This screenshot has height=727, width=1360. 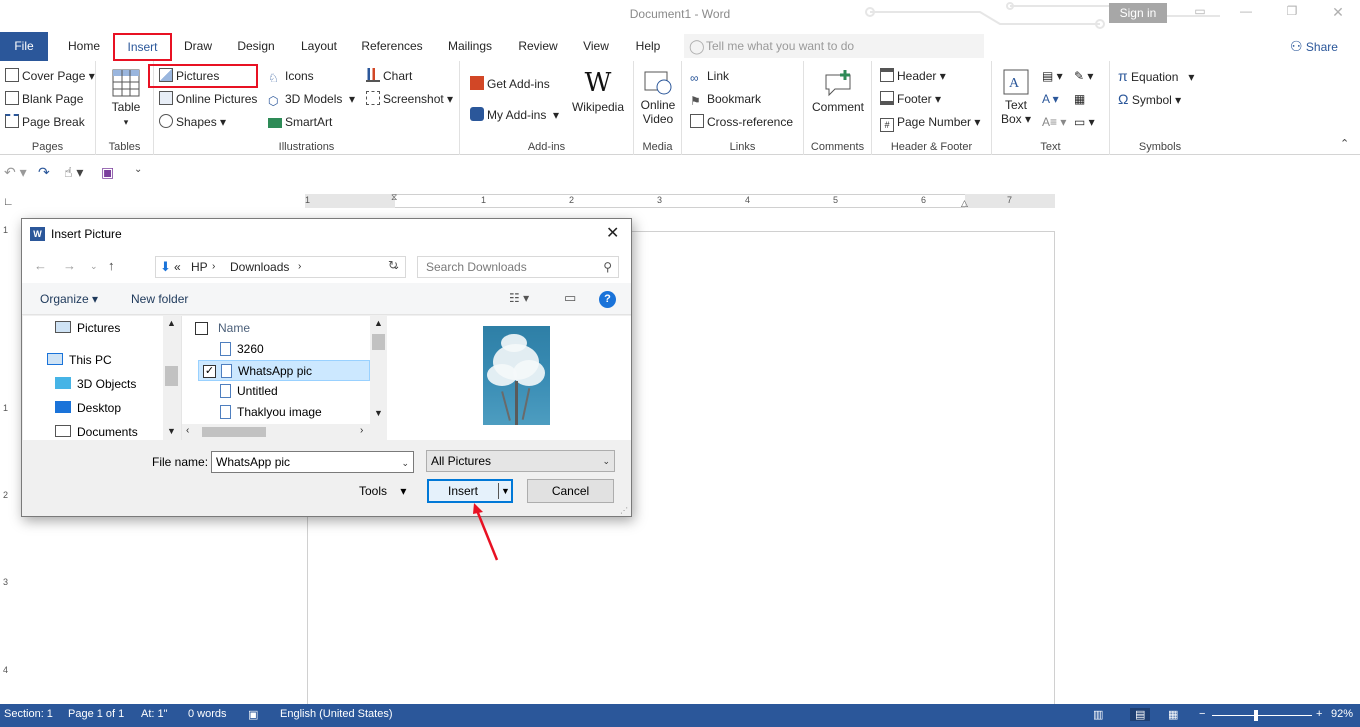 I want to click on zoom-slider-track, so click(x=1262, y=715).